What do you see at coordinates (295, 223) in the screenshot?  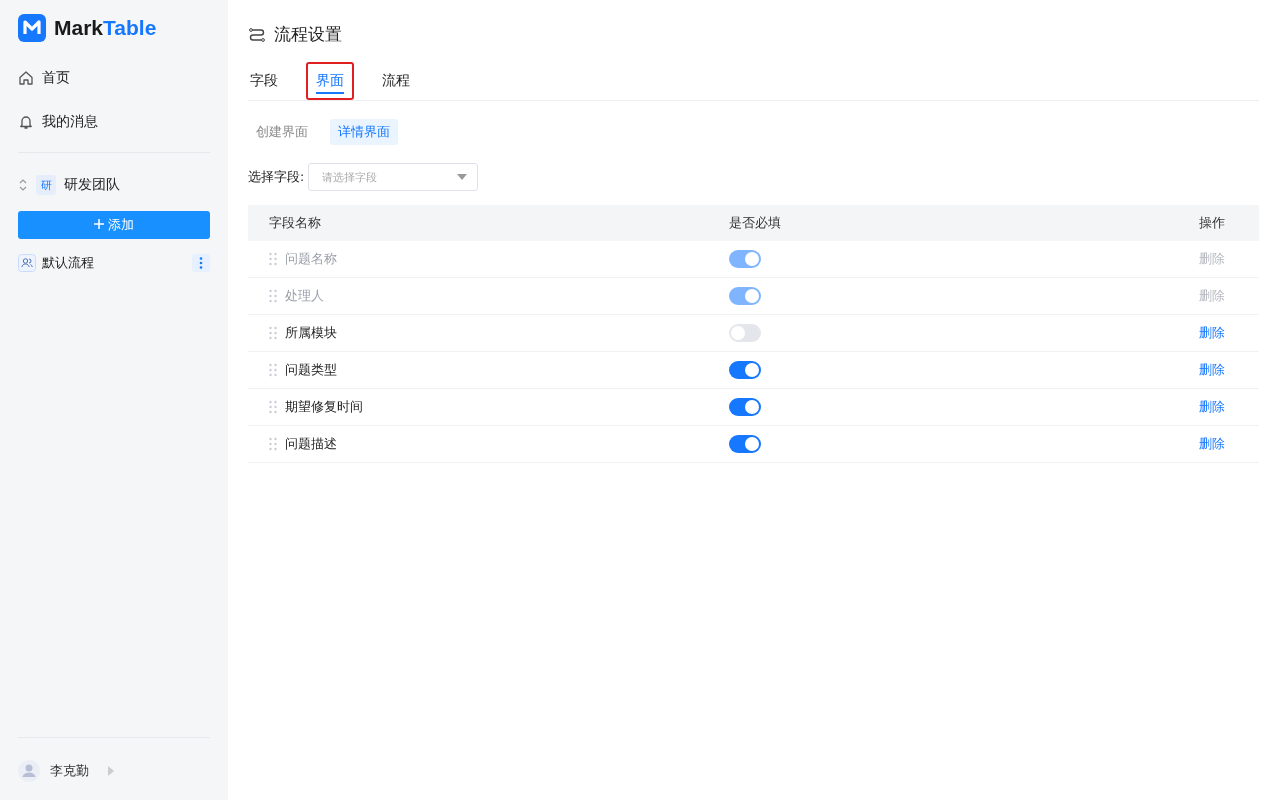 I see `column-header: 字段名称` at bounding box center [295, 223].